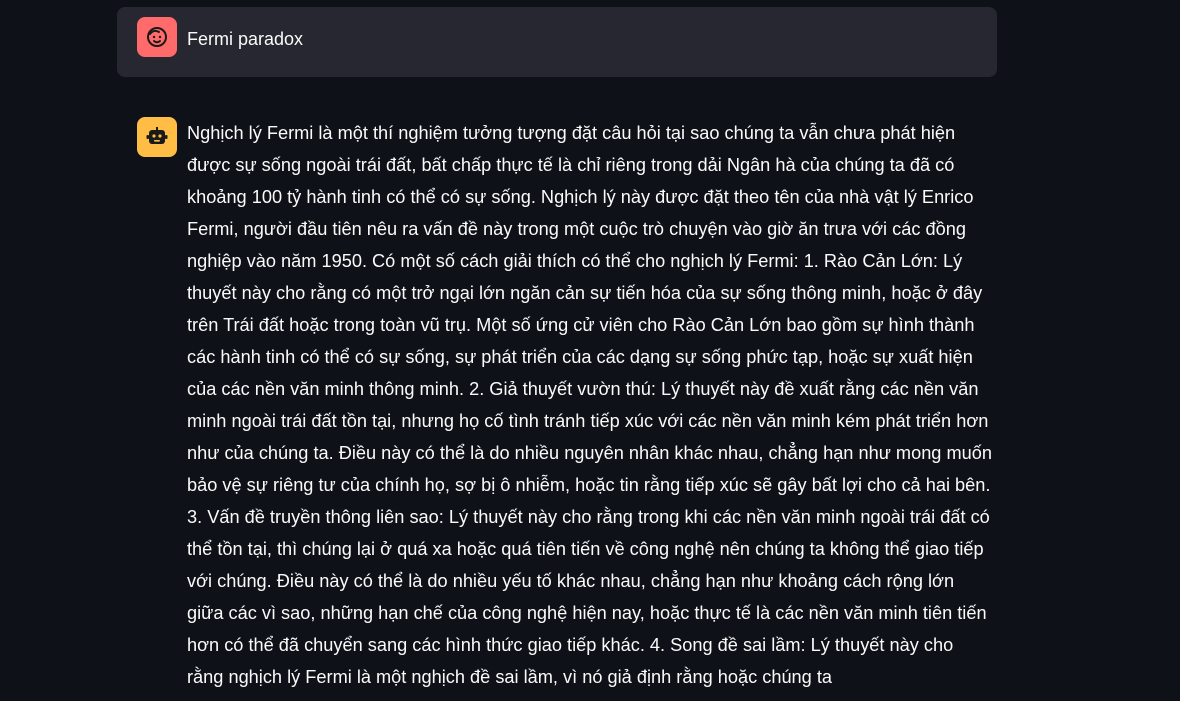 The height and width of the screenshot is (701, 1180). Describe the element at coordinates (245, 39) in the screenshot. I see `user-message-text: Fermi paradox` at that location.